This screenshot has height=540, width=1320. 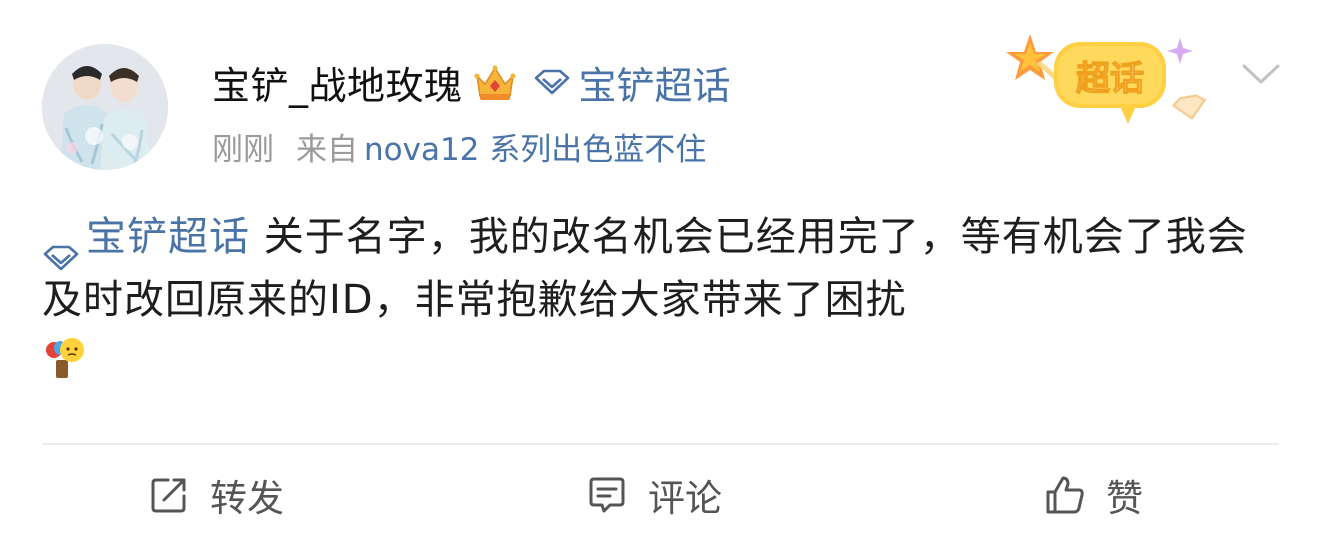 What do you see at coordinates (535, 146) in the screenshot?
I see `source-device: nova12 系列出色蓝不住` at bounding box center [535, 146].